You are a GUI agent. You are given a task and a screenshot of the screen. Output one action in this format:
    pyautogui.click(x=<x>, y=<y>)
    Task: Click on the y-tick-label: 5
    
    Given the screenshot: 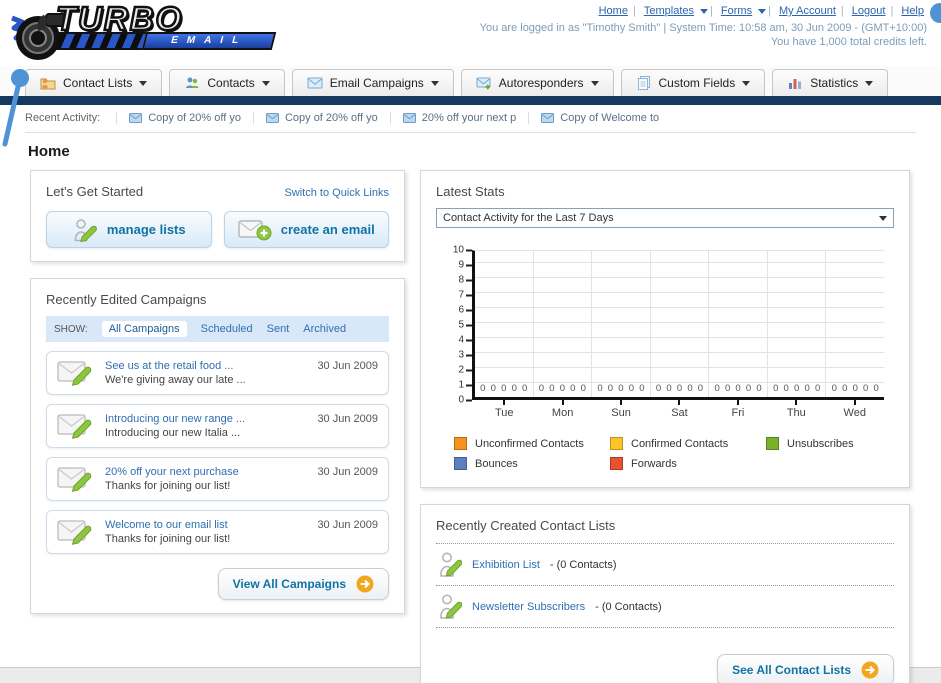 What is the action you would take?
    pyautogui.click(x=465, y=325)
    